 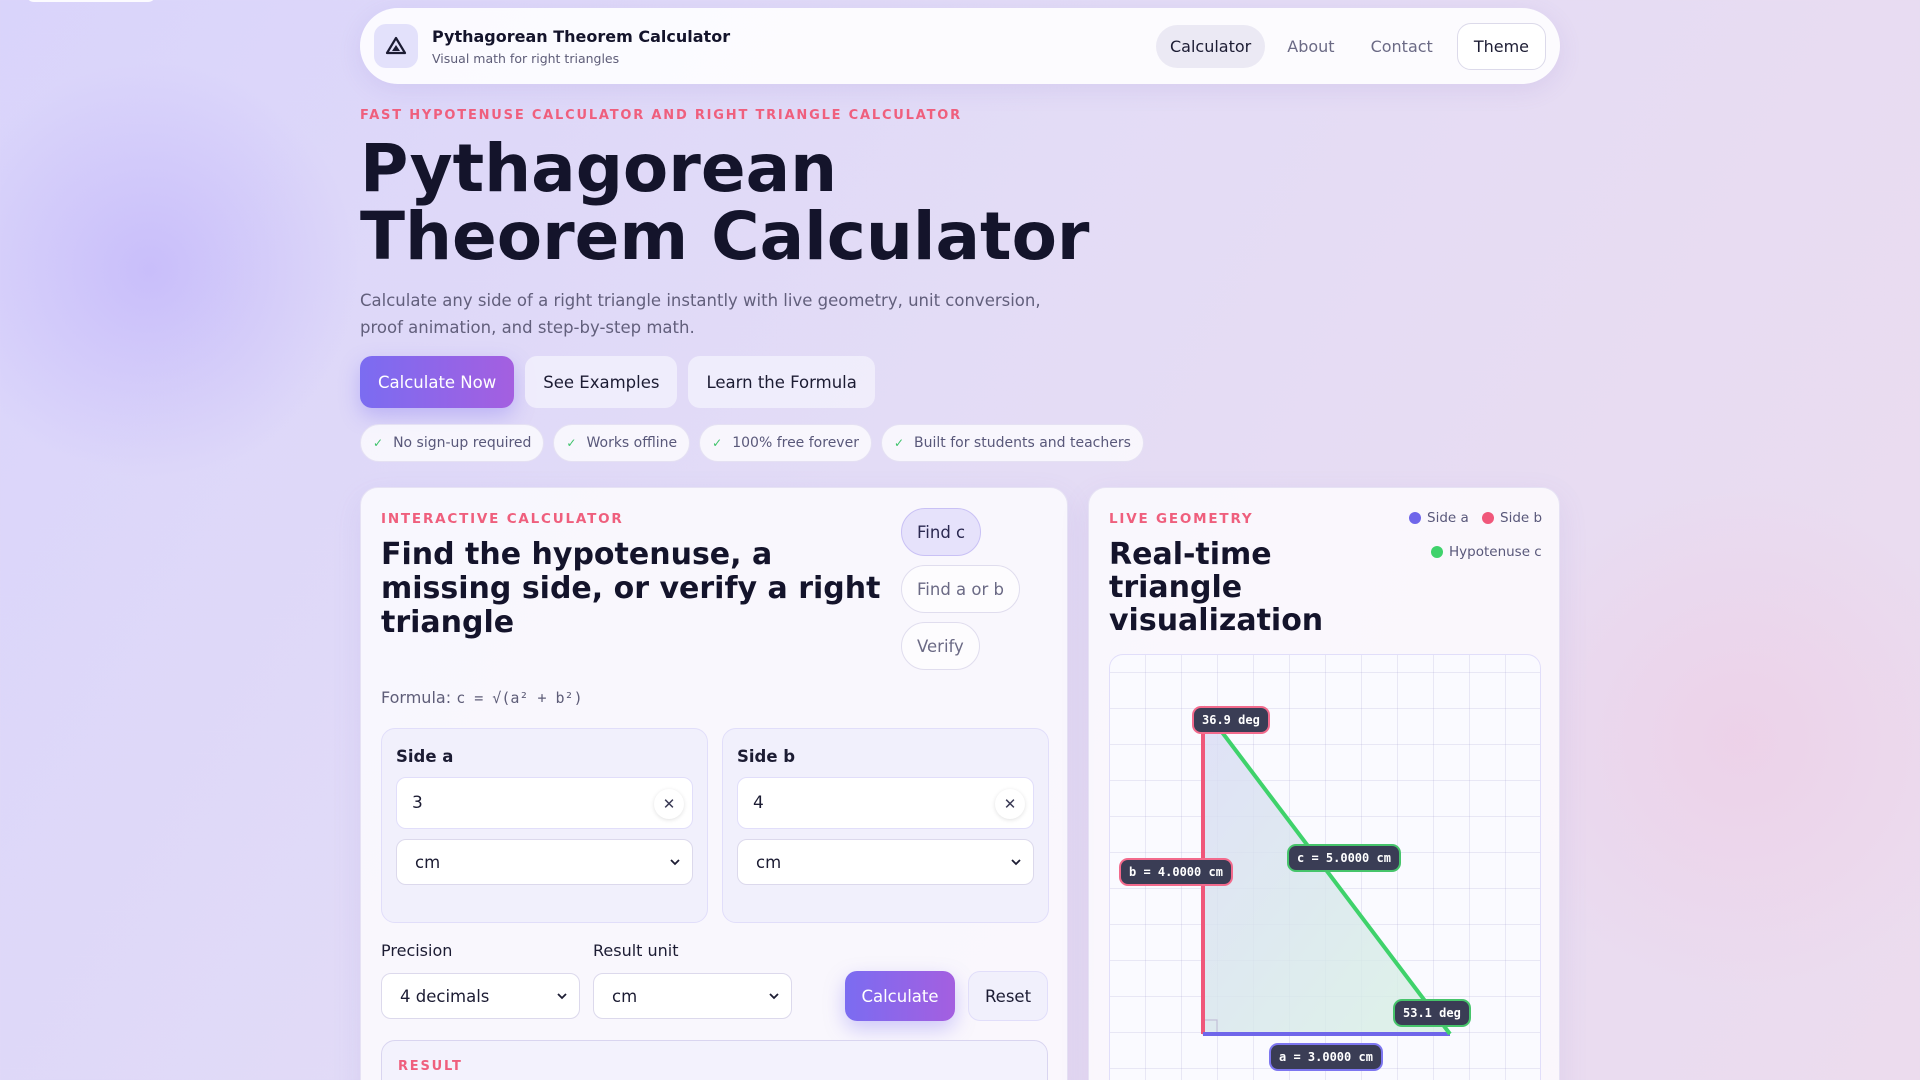 What do you see at coordinates (885, 862) in the screenshot?
I see `side-b-unit-select: cm` at bounding box center [885, 862].